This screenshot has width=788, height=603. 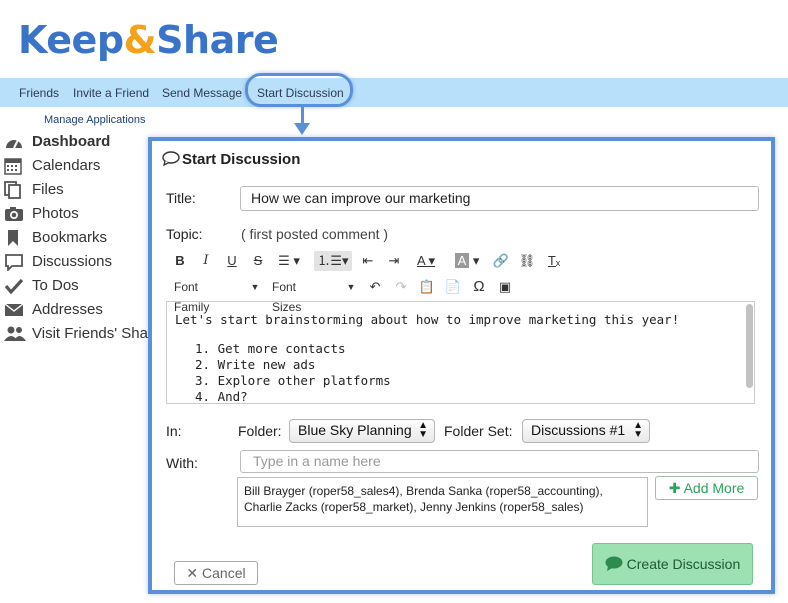 I want to click on text-color-icon: A ▾, so click(x=426, y=261).